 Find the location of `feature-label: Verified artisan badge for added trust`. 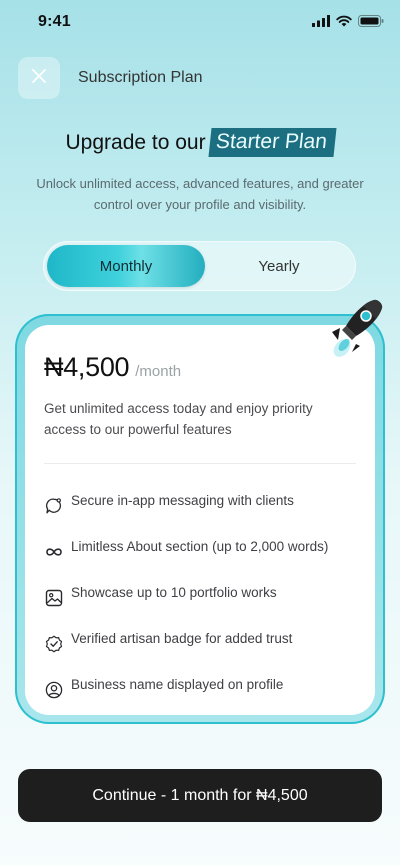

feature-label: Verified artisan badge for added trust is located at coordinates (182, 638).